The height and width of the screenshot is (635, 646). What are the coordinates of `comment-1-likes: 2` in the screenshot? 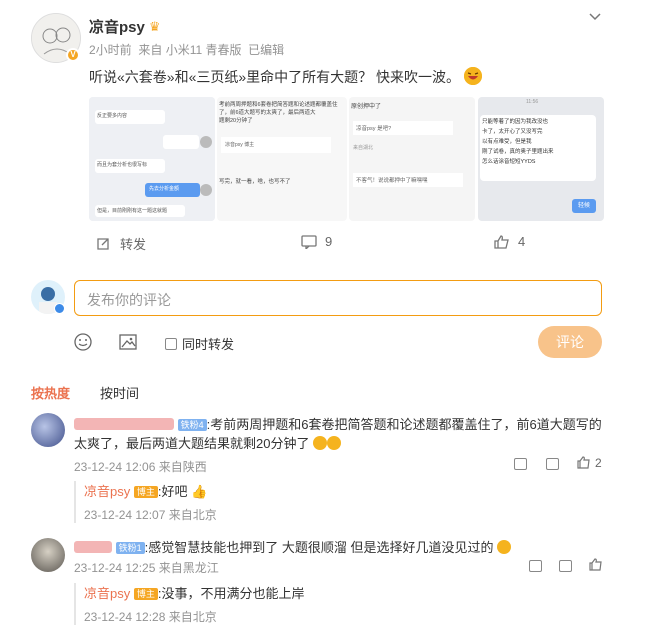 It's located at (598, 463).